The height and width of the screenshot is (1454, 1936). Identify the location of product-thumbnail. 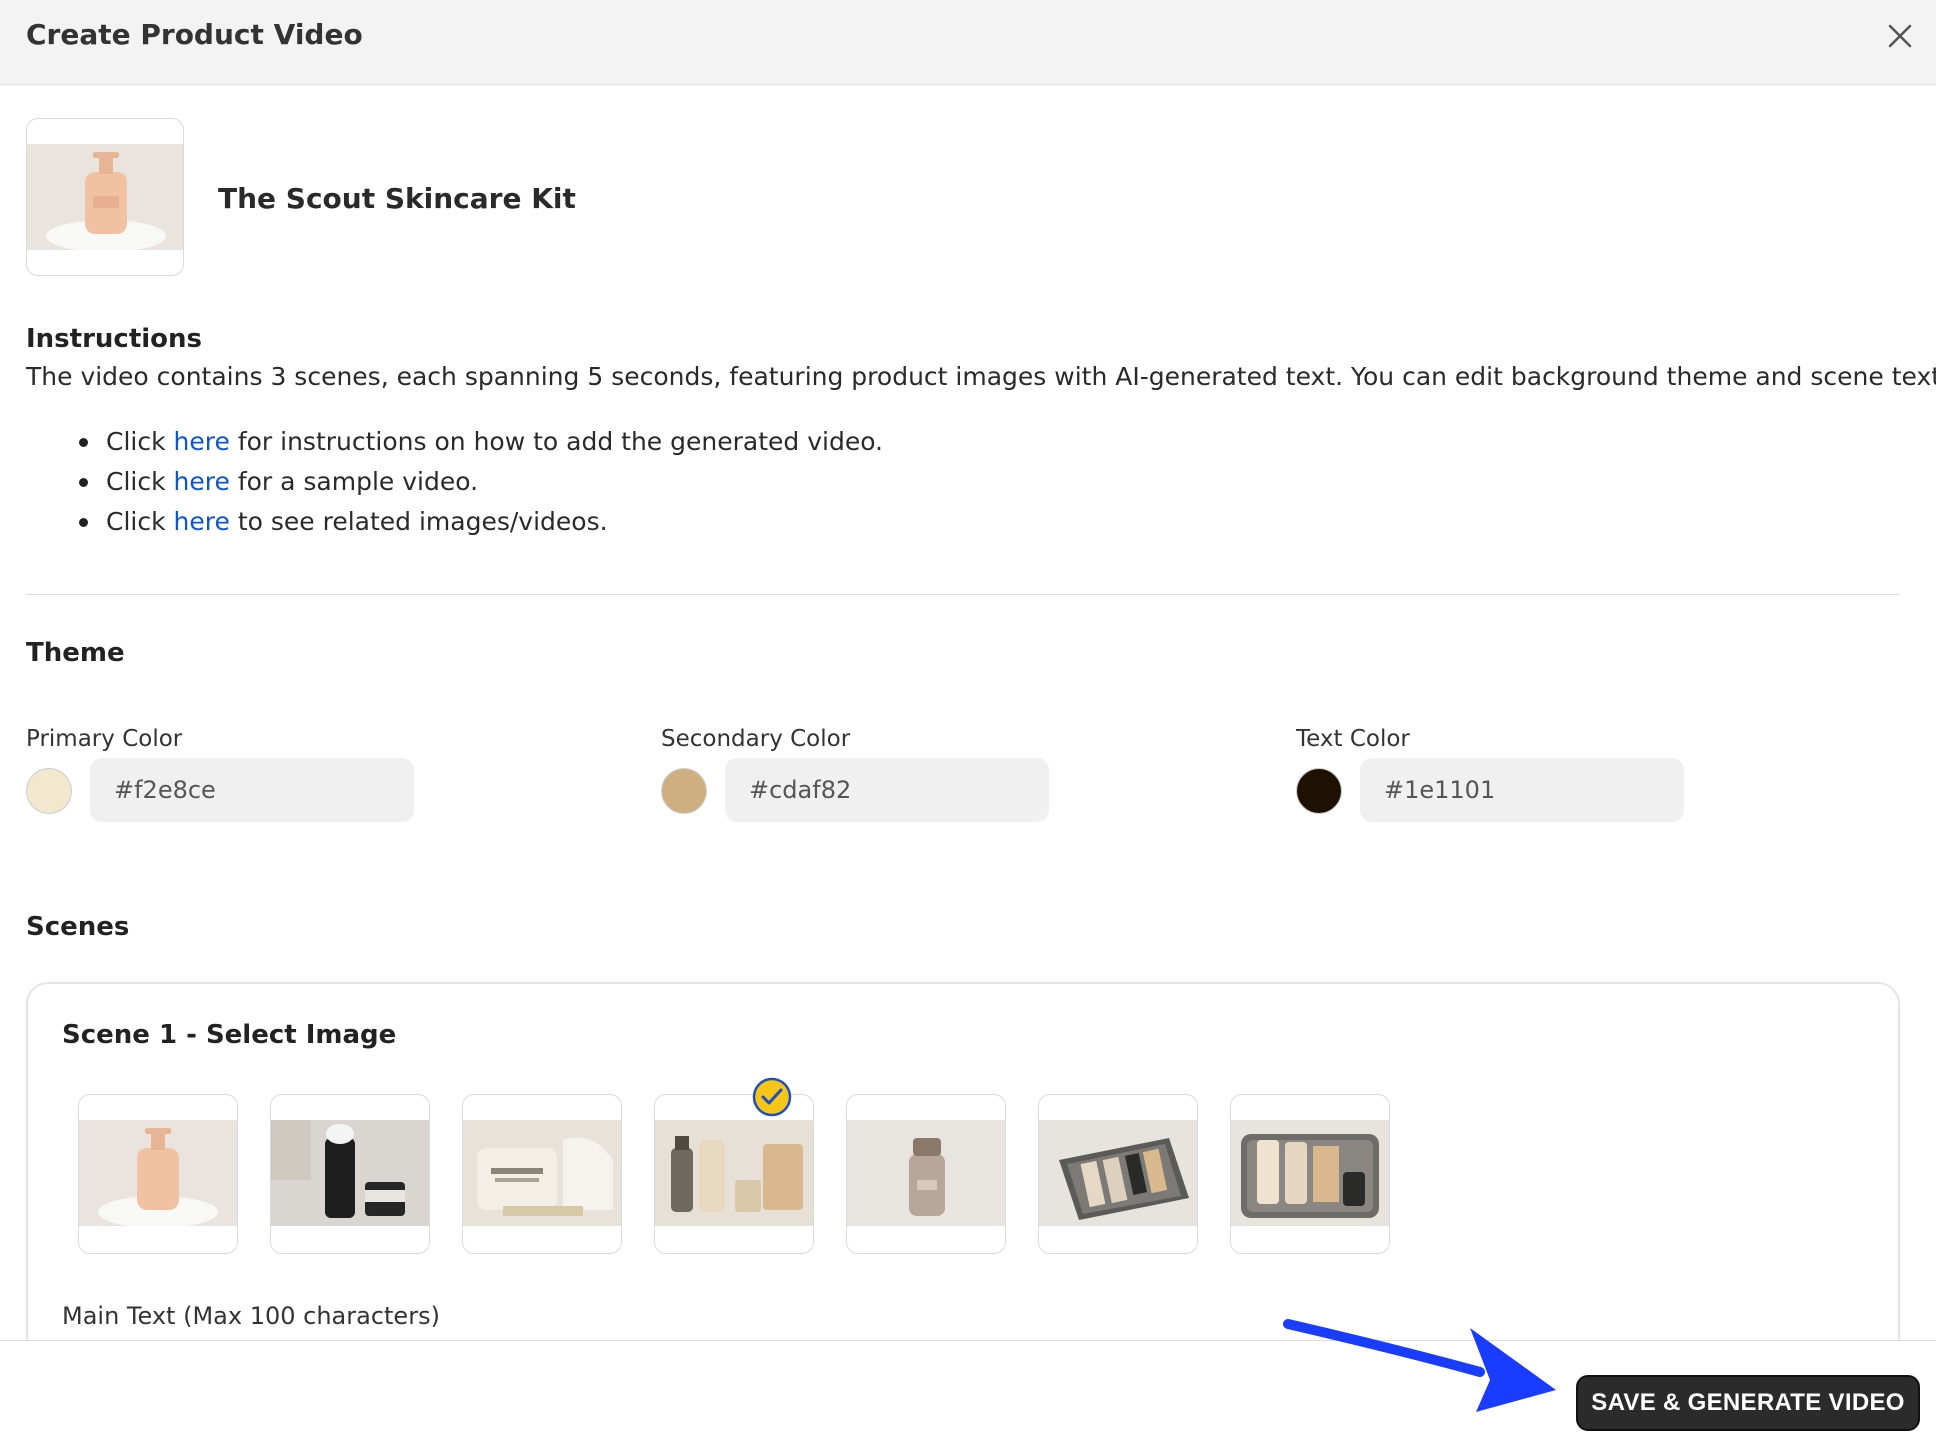
(105, 197).